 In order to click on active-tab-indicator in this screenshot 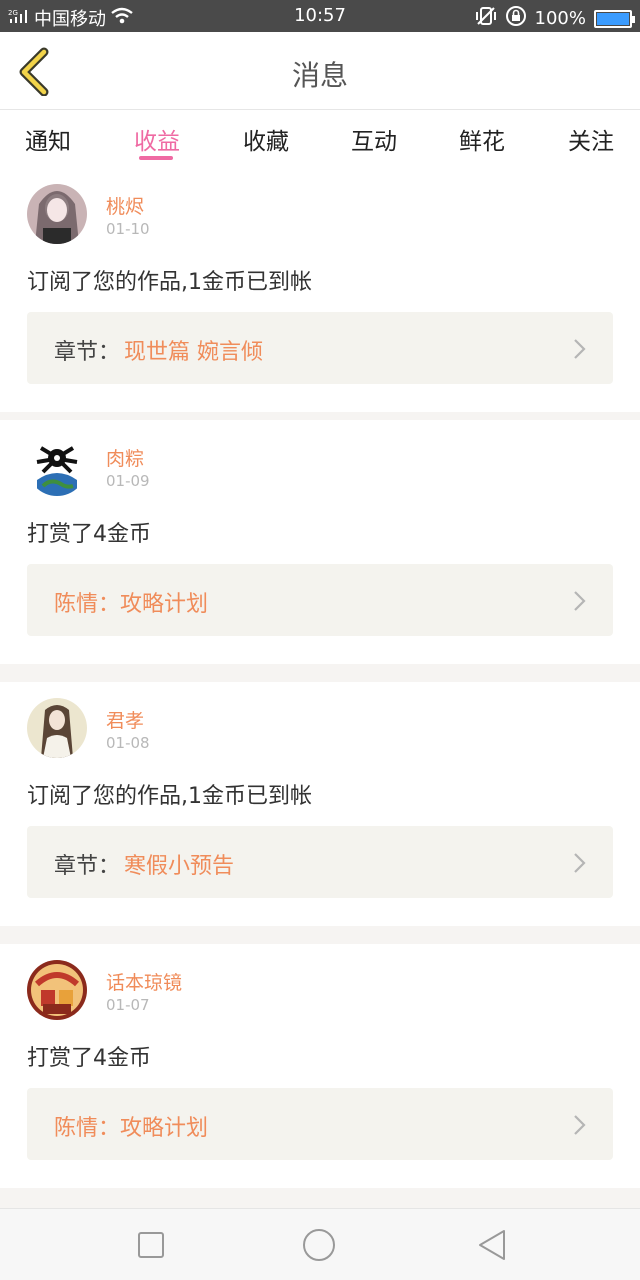, I will do `click(156, 158)`.